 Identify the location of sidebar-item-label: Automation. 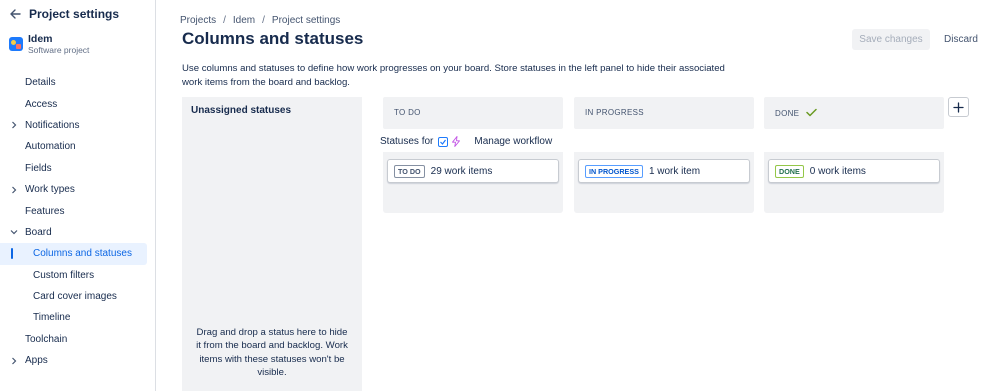
(50, 147).